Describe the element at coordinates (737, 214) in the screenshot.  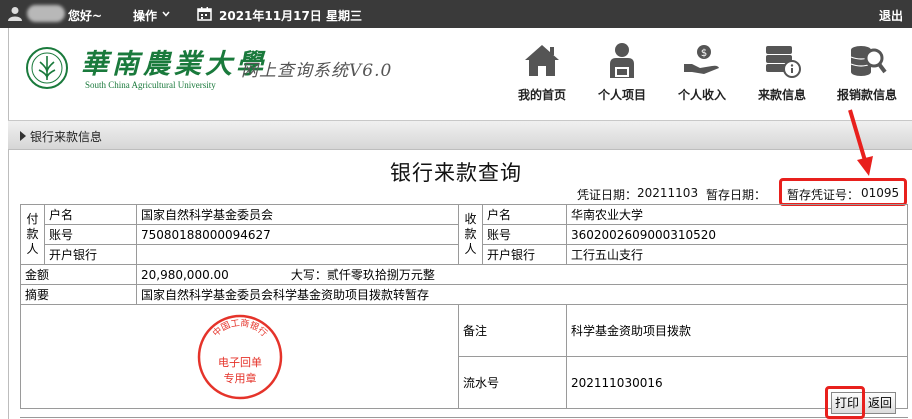
I see `payee-name-value: 华南农业大学` at that location.